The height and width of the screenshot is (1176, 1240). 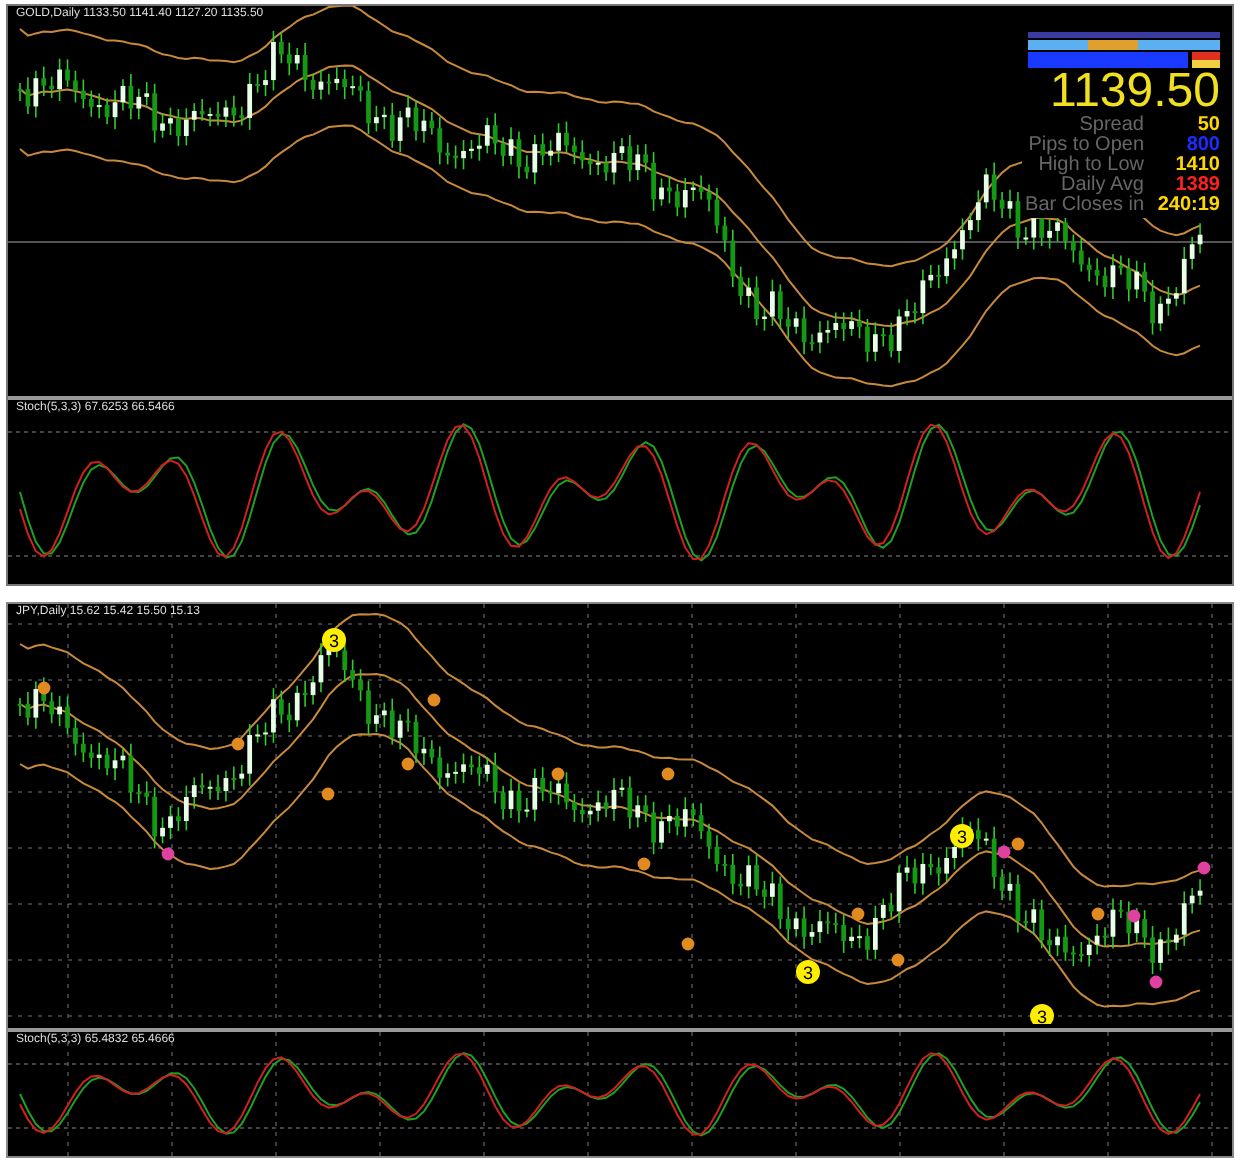 I want to click on info-value: 240:19, so click(x=1188, y=206).